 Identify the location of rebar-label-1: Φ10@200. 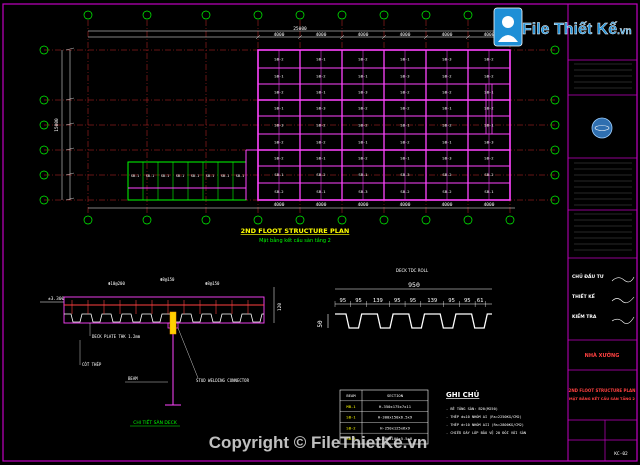
(116, 283).